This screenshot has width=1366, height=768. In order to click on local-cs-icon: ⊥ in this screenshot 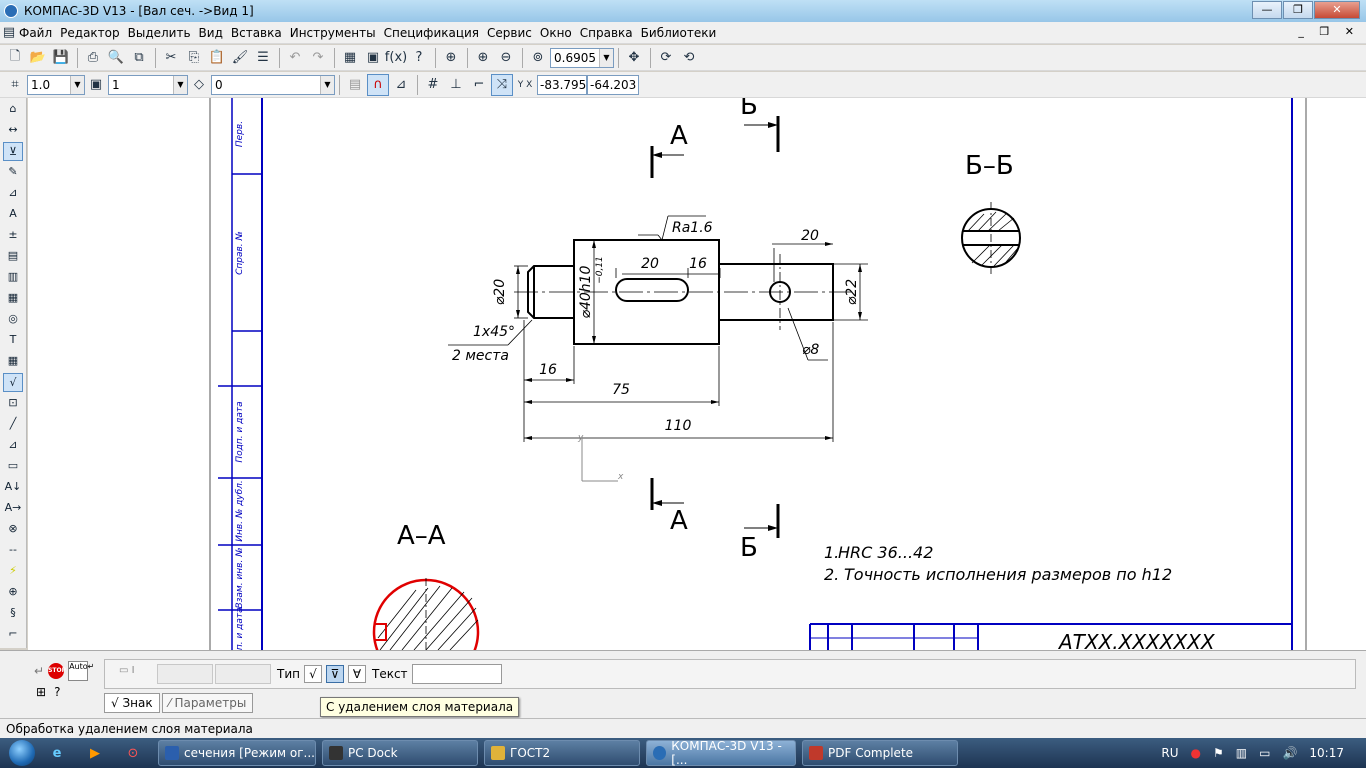, I will do `click(456, 85)`.